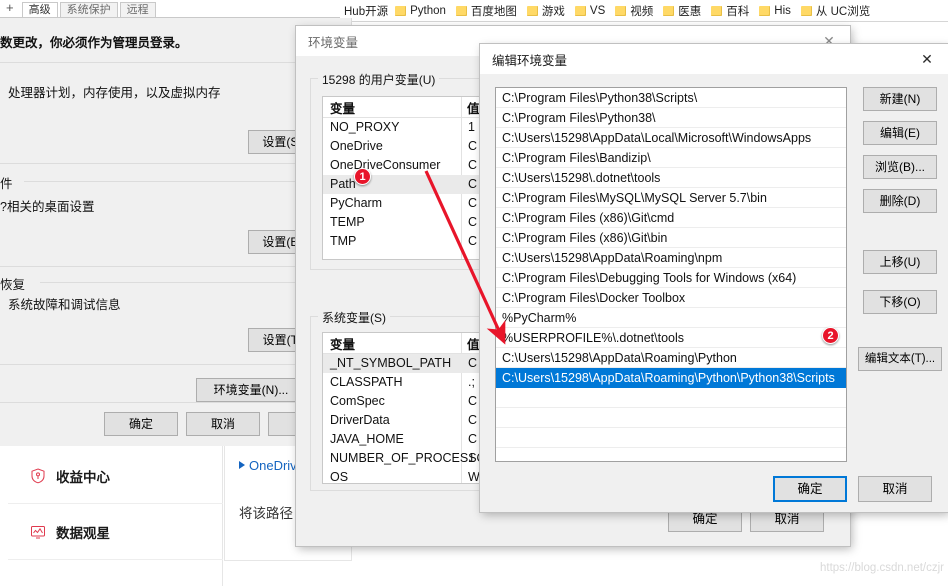 This screenshot has width=948, height=586. Describe the element at coordinates (671, 178) in the screenshot. I see `list-item: C:\Users\15298\.dotnet\tools` at that location.